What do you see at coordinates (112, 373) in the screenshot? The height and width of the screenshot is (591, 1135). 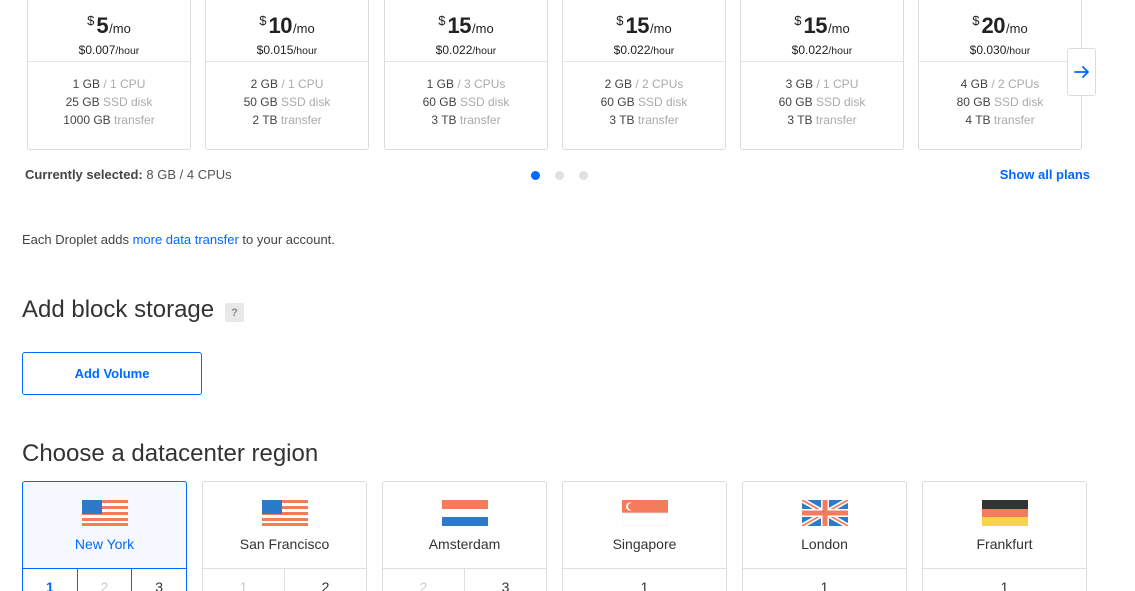 I see `add-volume-button: Add Volume` at bounding box center [112, 373].